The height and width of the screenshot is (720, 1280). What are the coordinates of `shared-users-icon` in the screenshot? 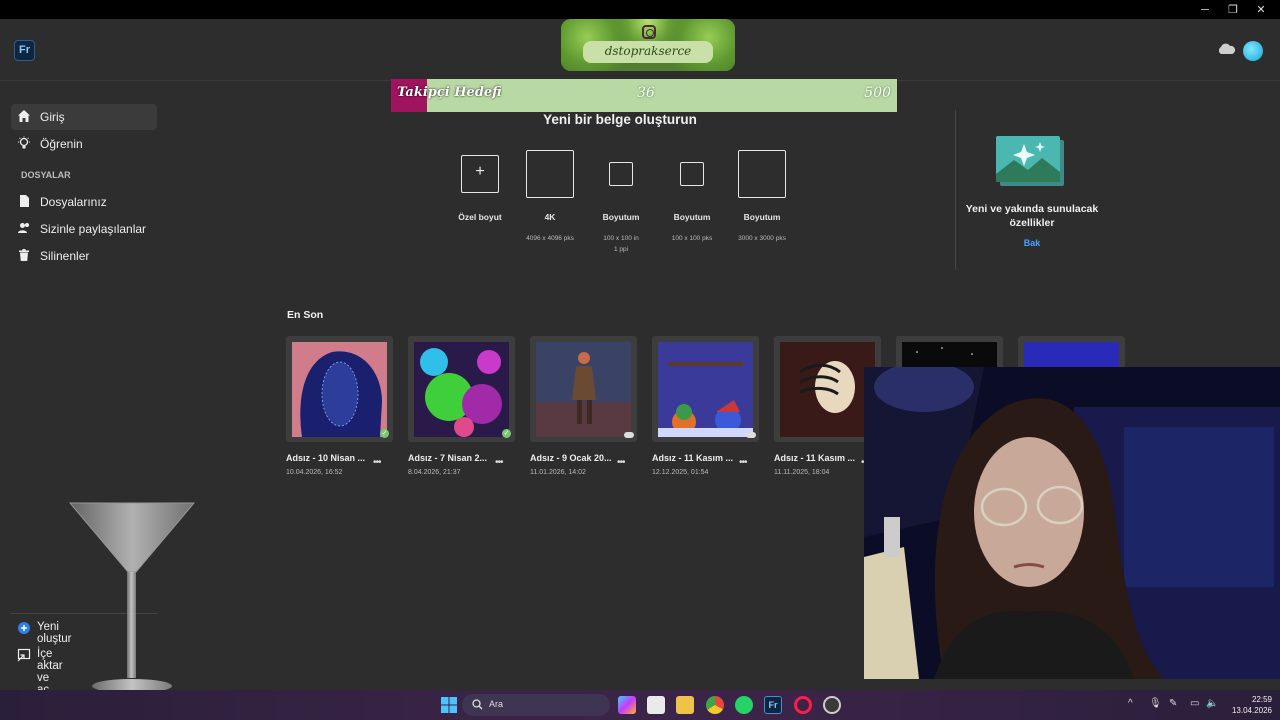 It's located at (23, 228).